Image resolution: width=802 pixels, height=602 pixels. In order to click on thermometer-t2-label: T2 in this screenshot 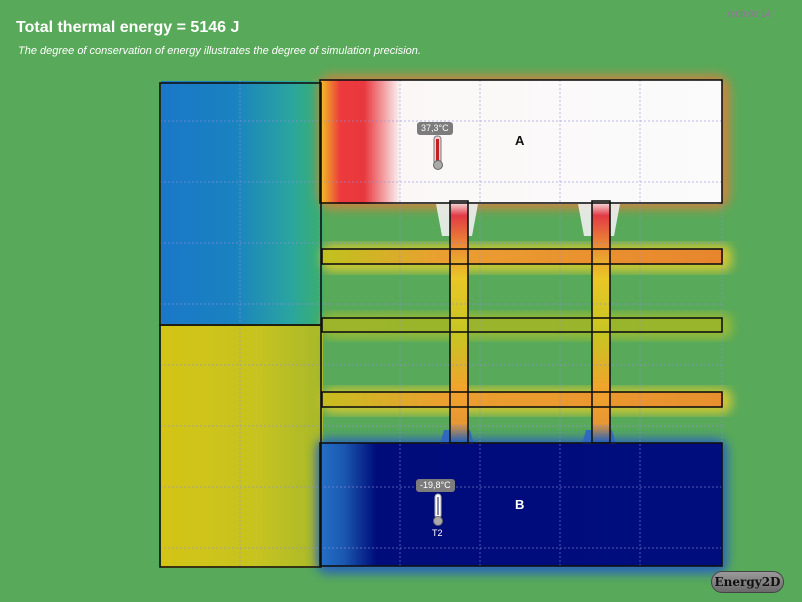, I will do `click(437, 533)`.